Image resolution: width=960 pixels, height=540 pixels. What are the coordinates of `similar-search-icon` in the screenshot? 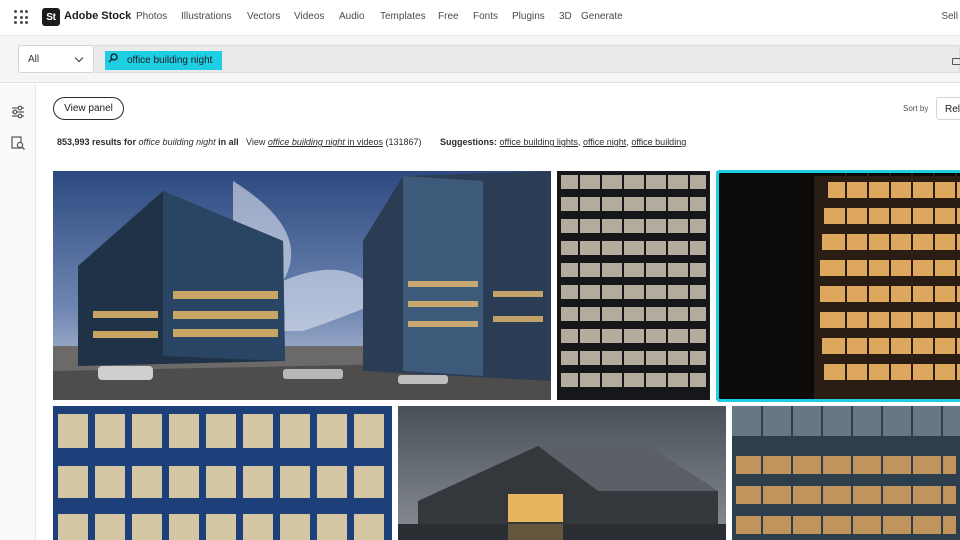 It's located at (18, 143).